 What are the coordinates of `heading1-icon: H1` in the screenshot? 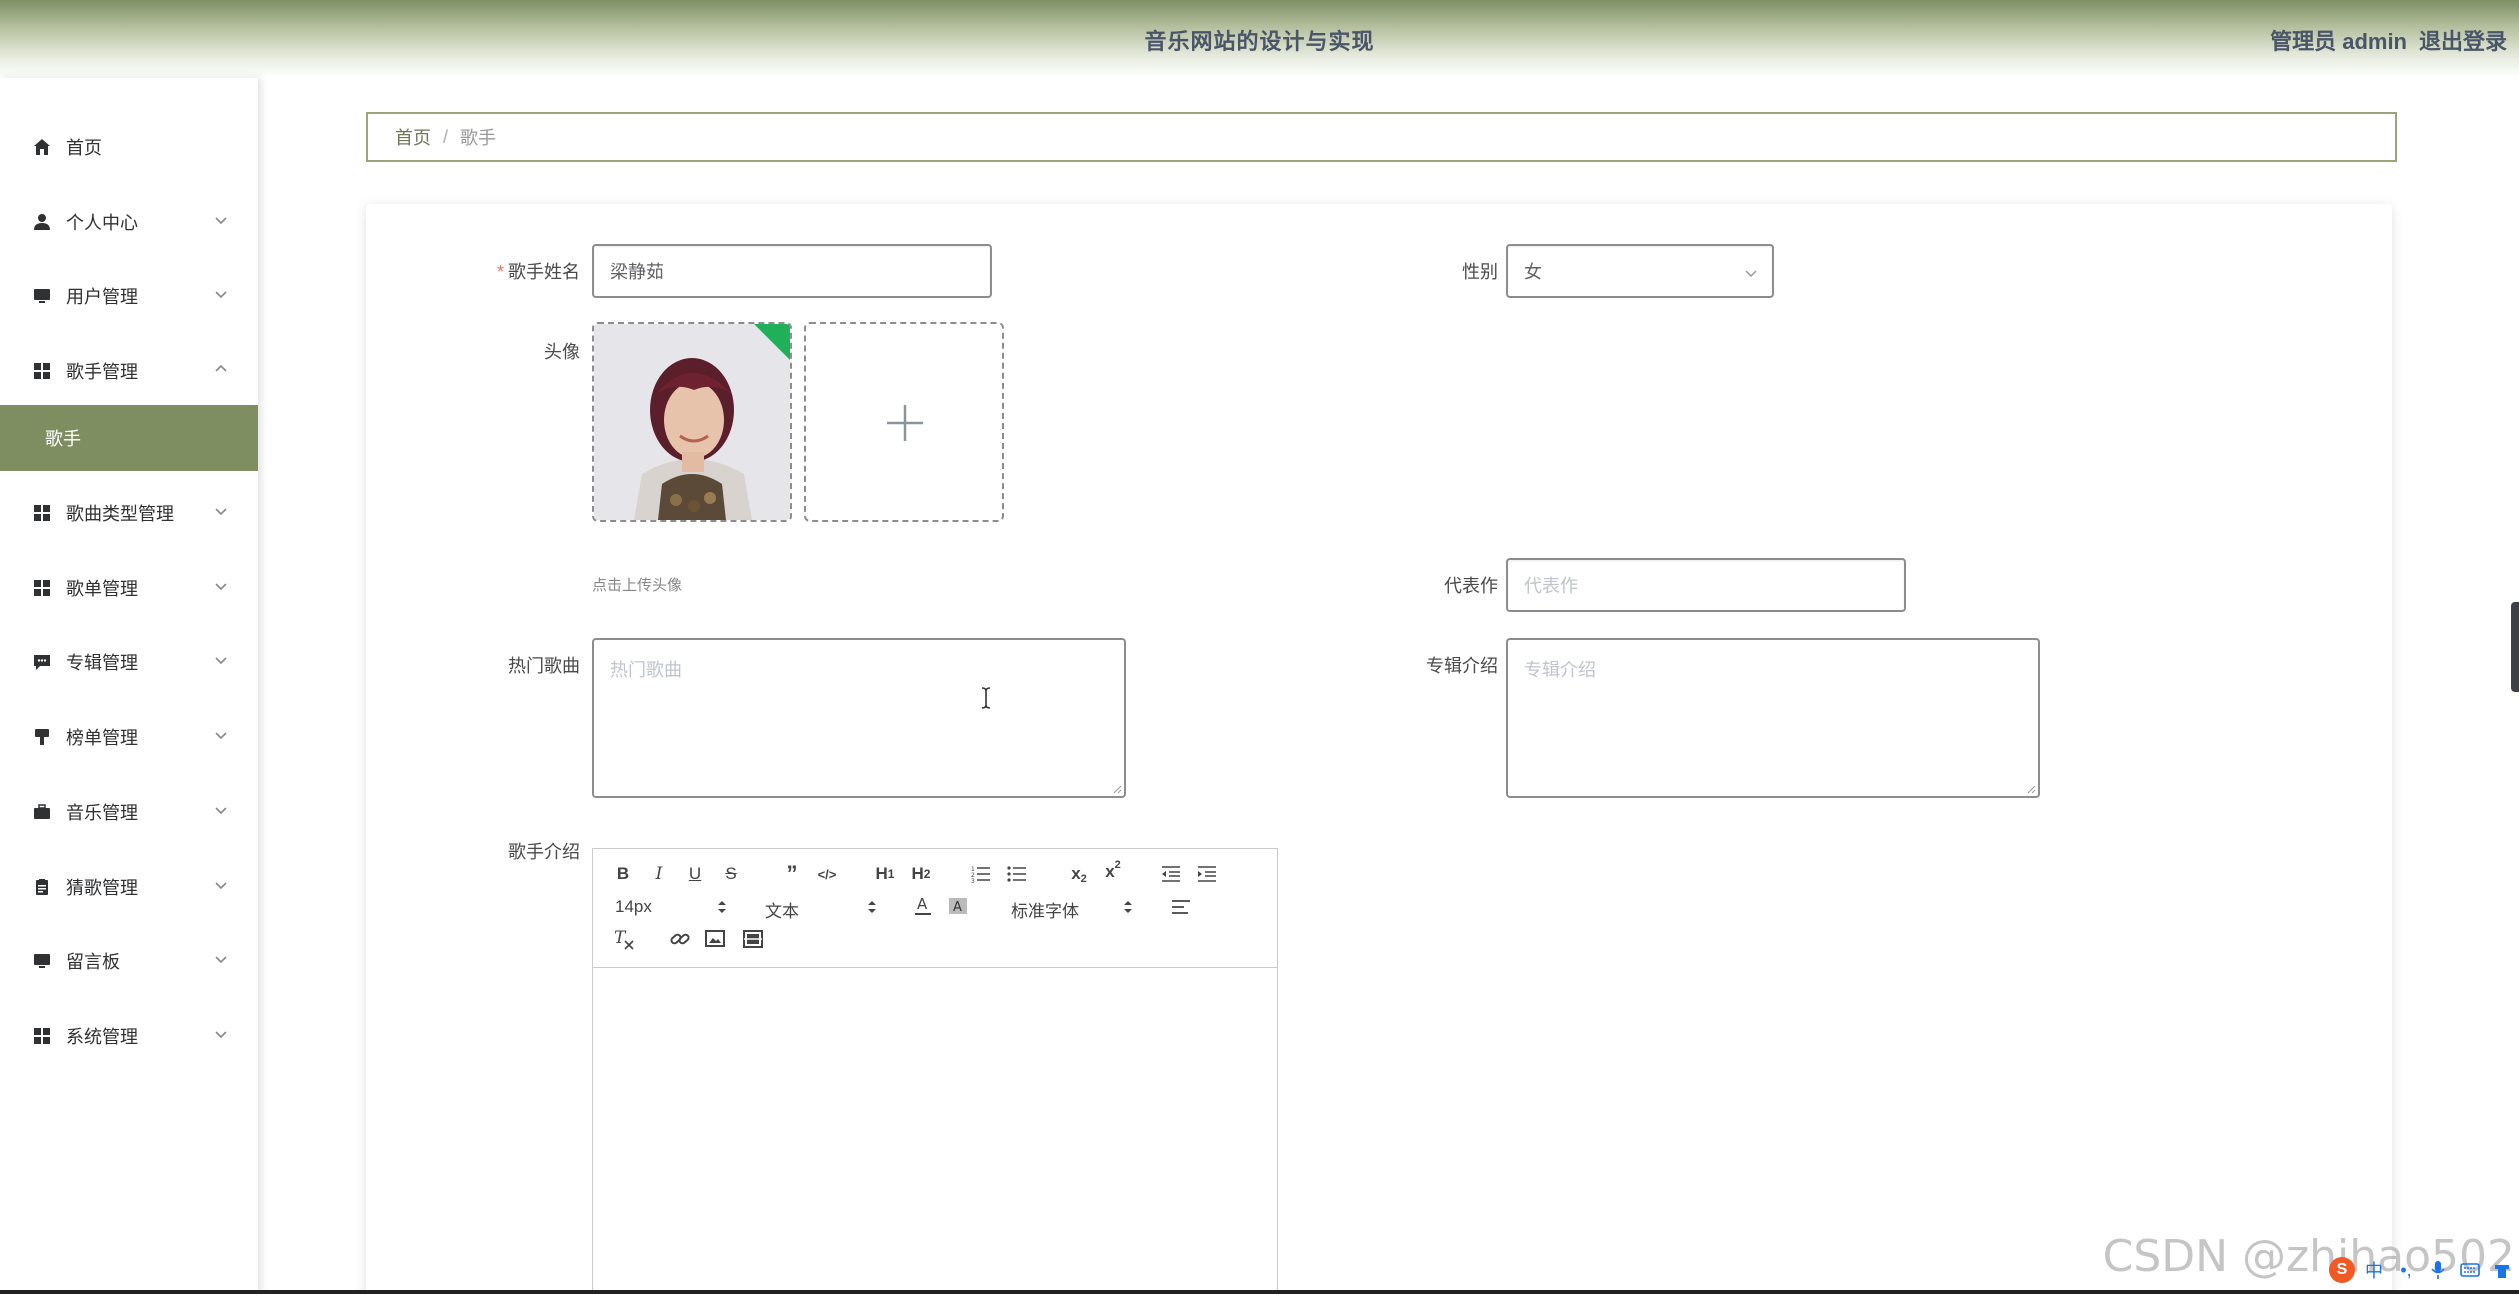 It's located at (885, 874).